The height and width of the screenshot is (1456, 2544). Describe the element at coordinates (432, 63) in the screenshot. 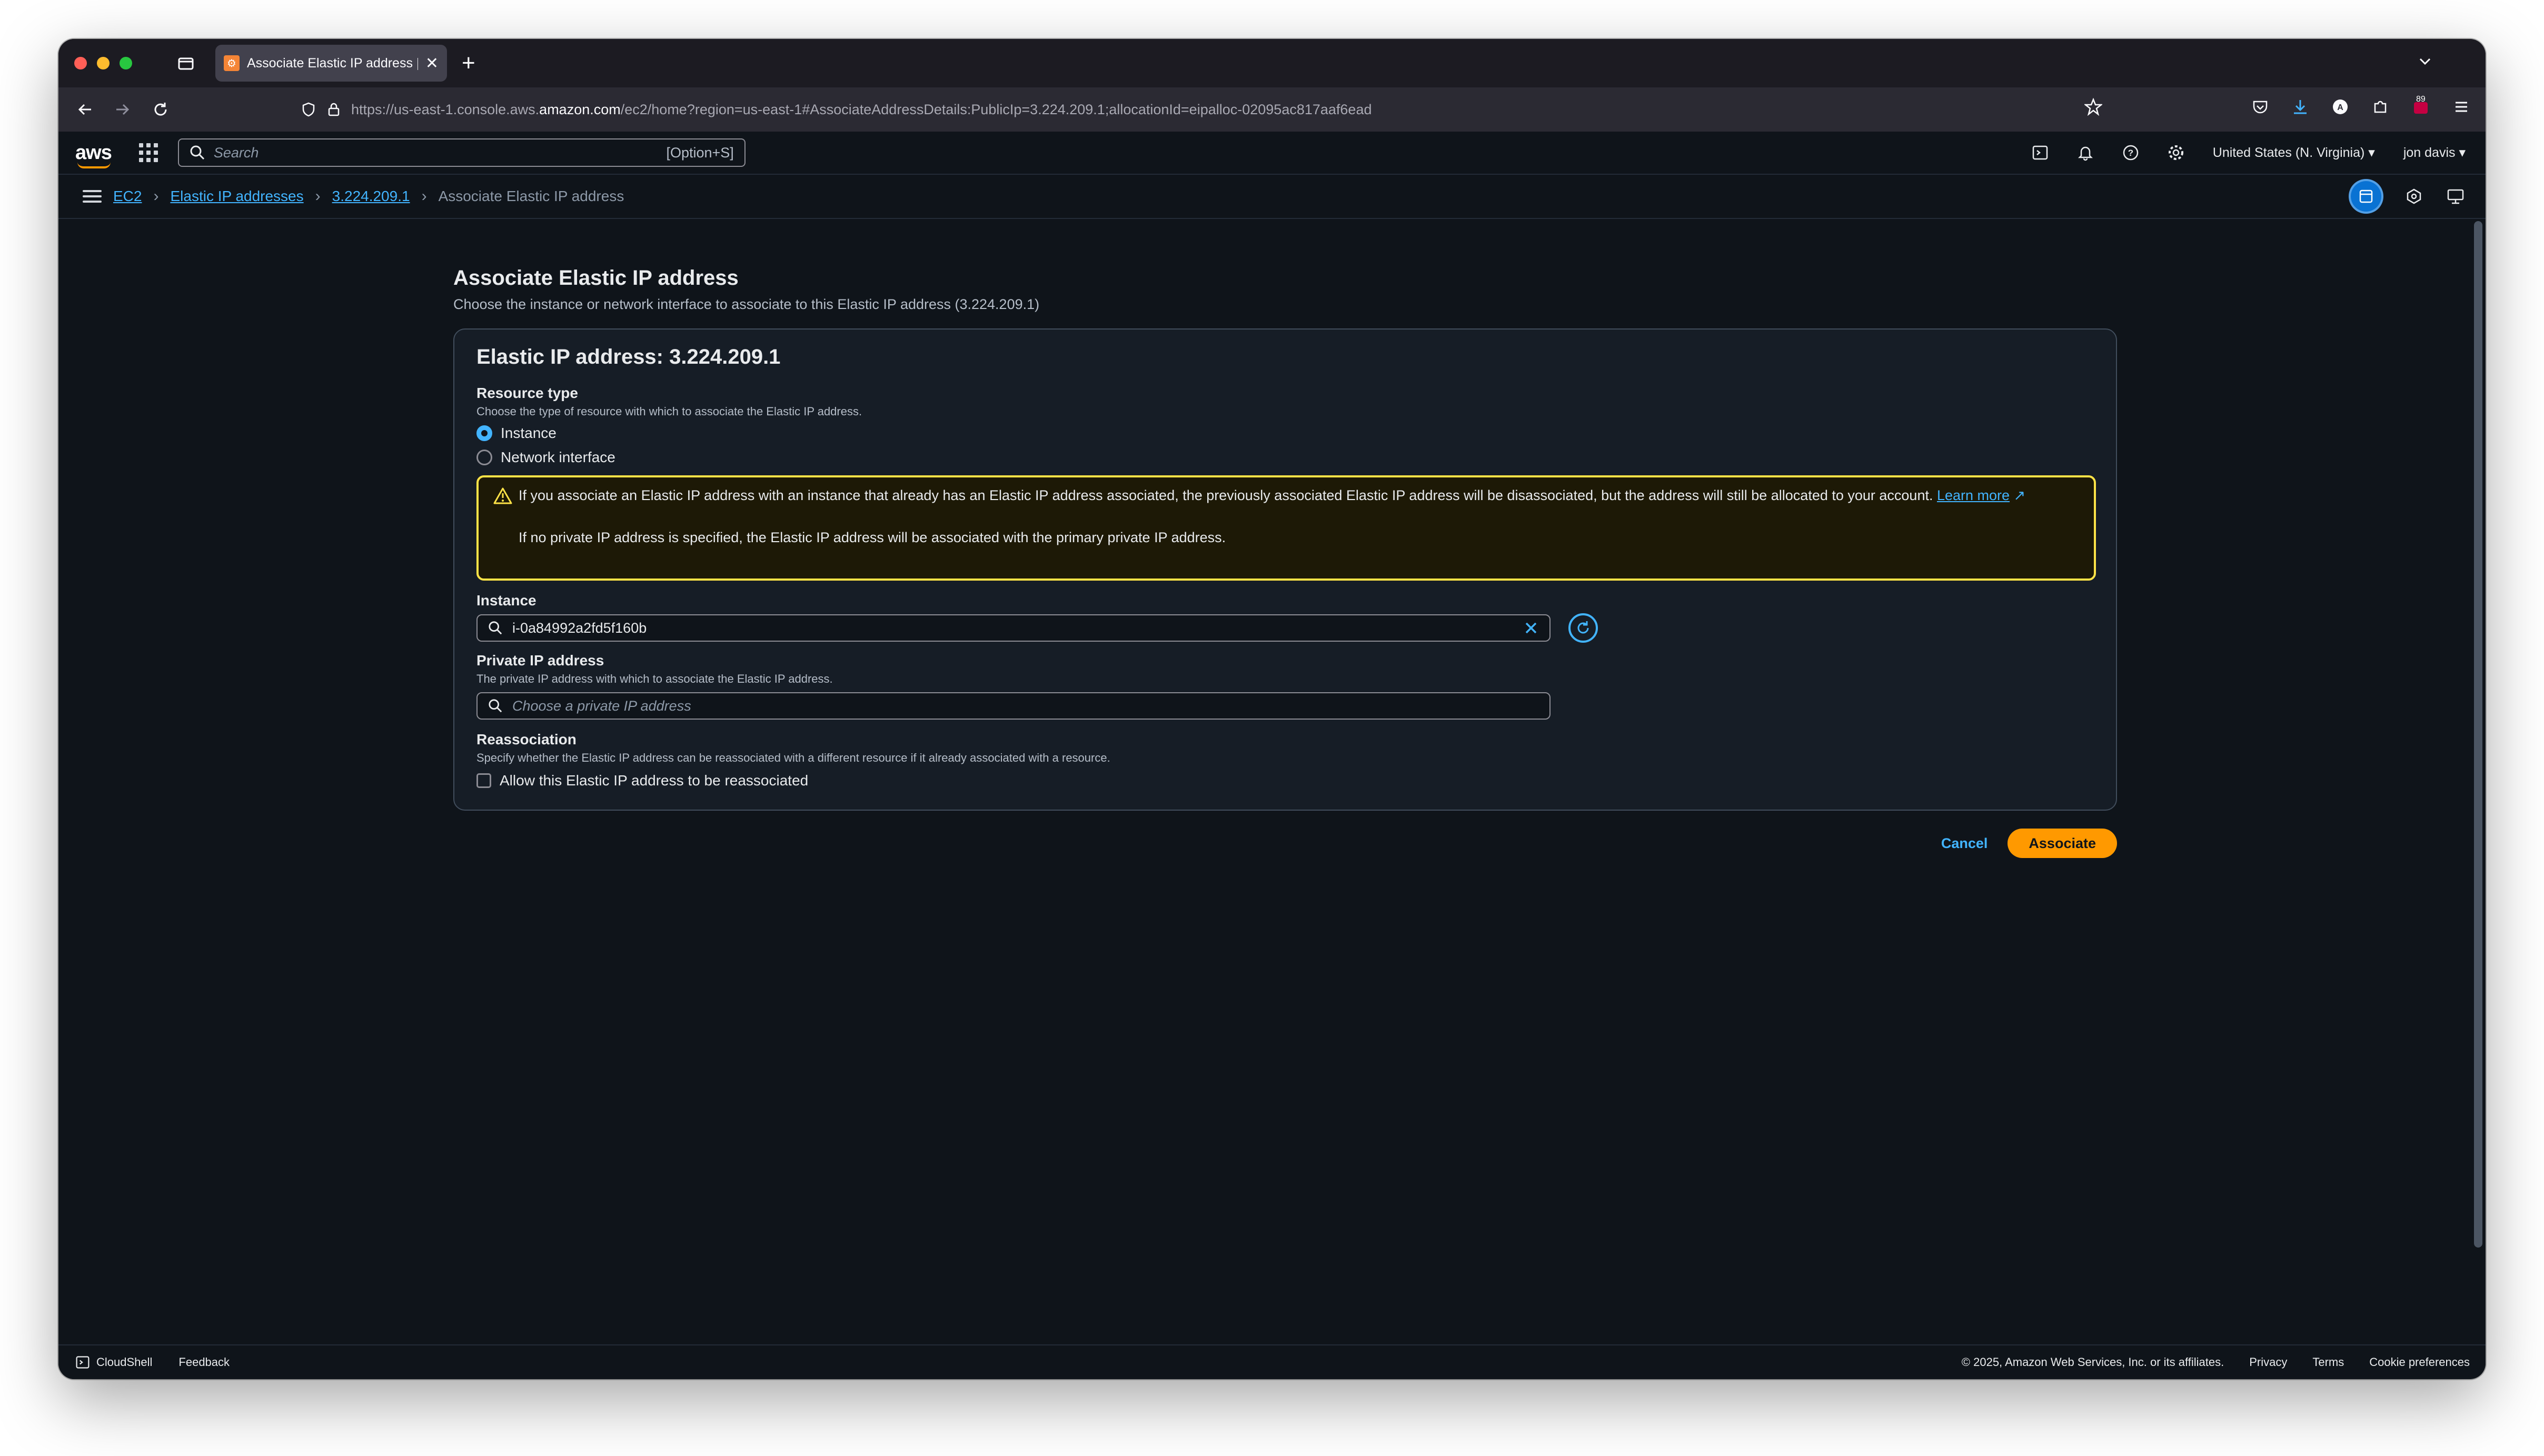

I see `tab-close-icon: ✕` at that location.